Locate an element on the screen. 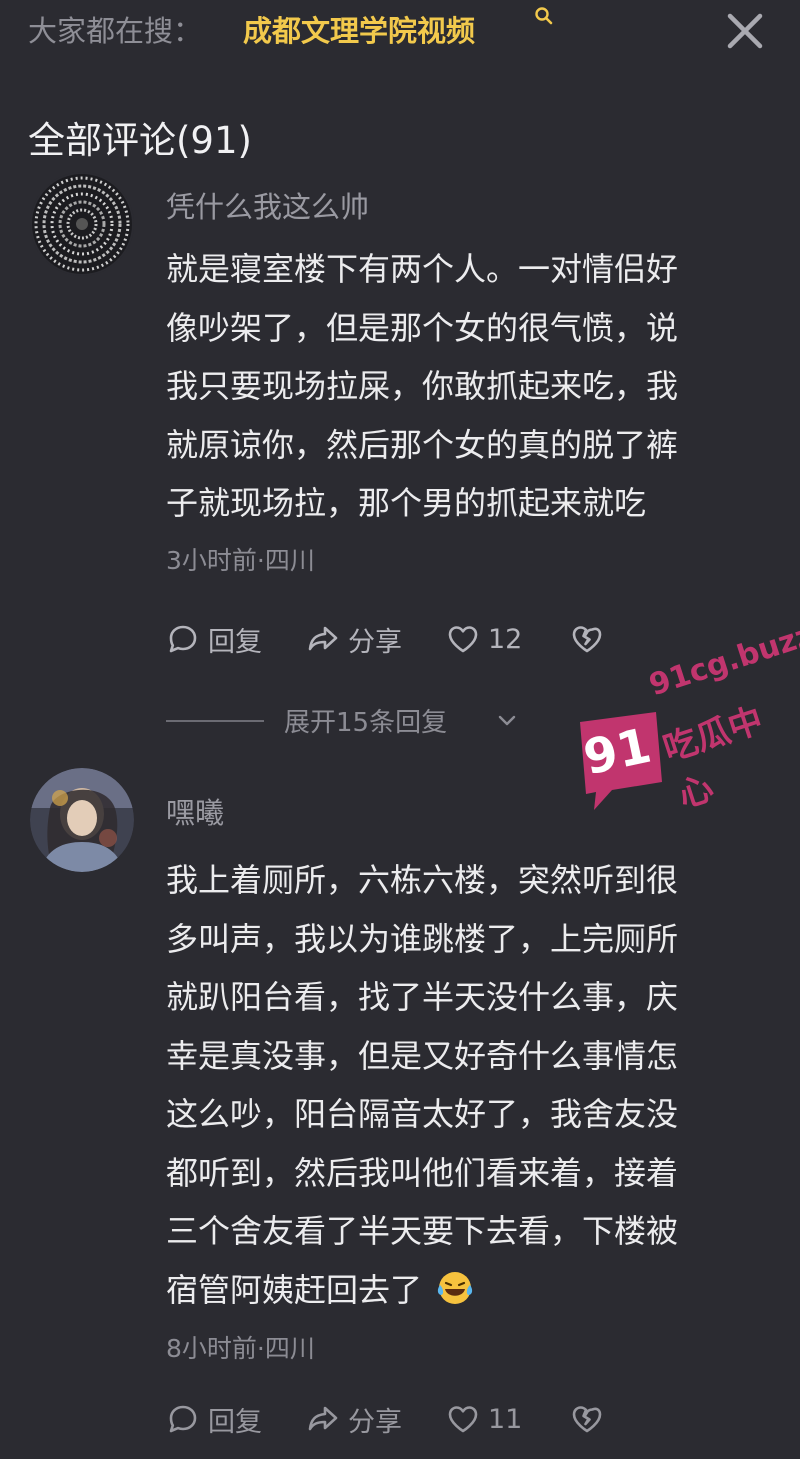  broken-heart-icon is located at coordinates (587, 1419).